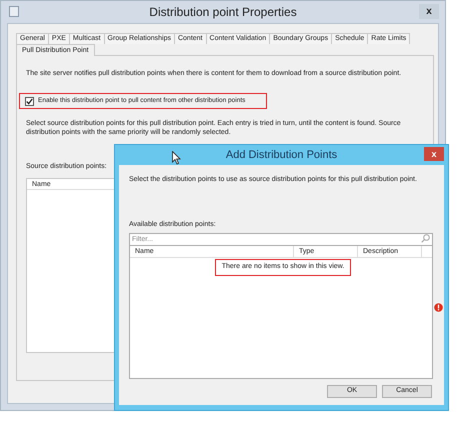 Image resolution: width=474 pixels, height=437 pixels. What do you see at coordinates (176, 158) in the screenshot?
I see `mouse-pointer-icon` at bounding box center [176, 158].